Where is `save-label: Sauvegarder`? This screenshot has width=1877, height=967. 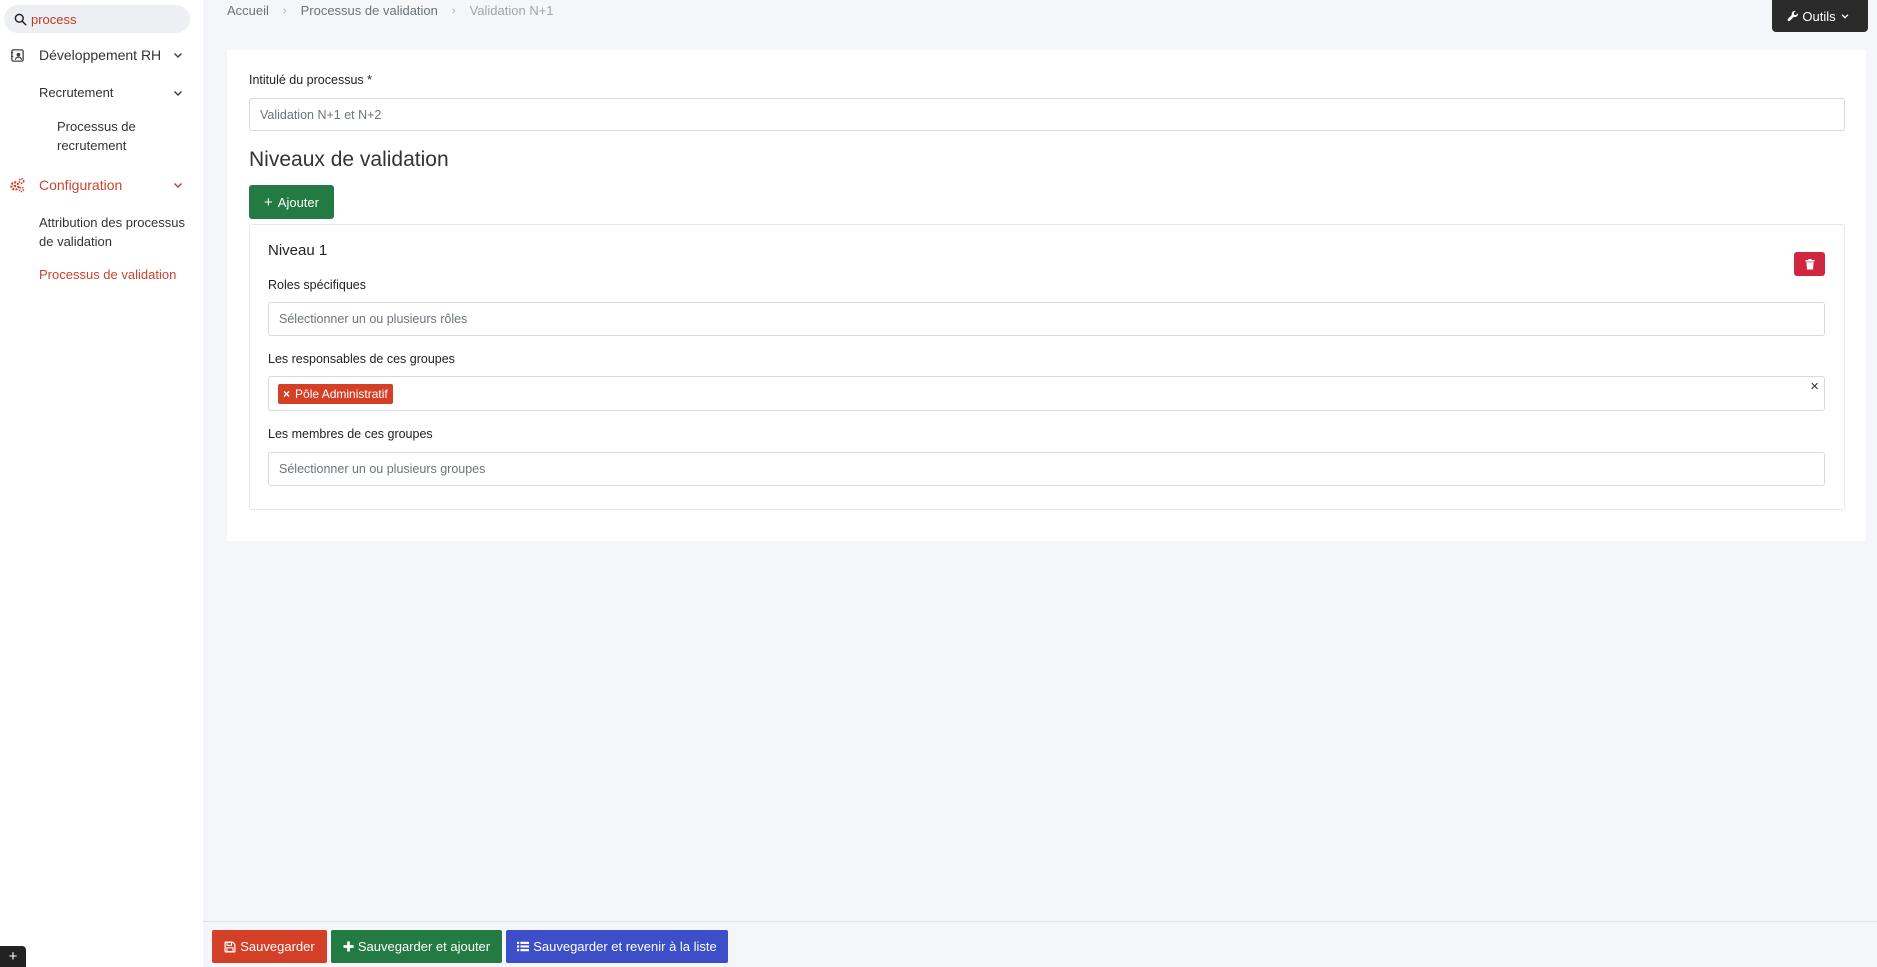
save-label: Sauvegarder is located at coordinates (277, 946).